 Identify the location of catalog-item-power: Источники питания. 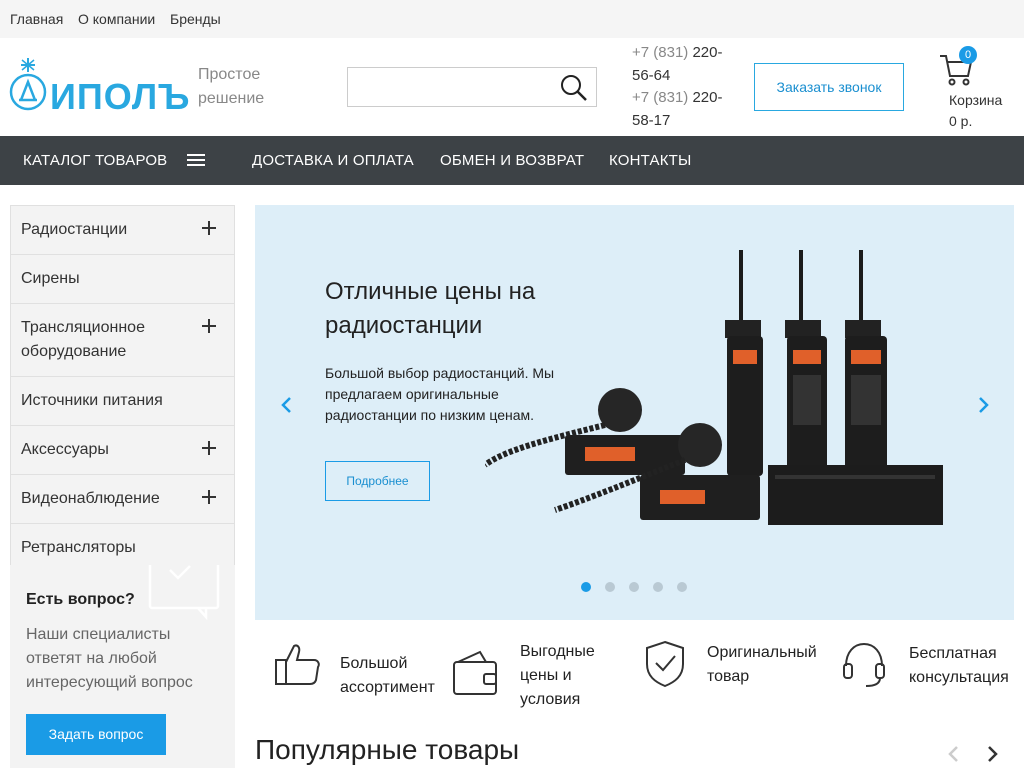
(122, 401).